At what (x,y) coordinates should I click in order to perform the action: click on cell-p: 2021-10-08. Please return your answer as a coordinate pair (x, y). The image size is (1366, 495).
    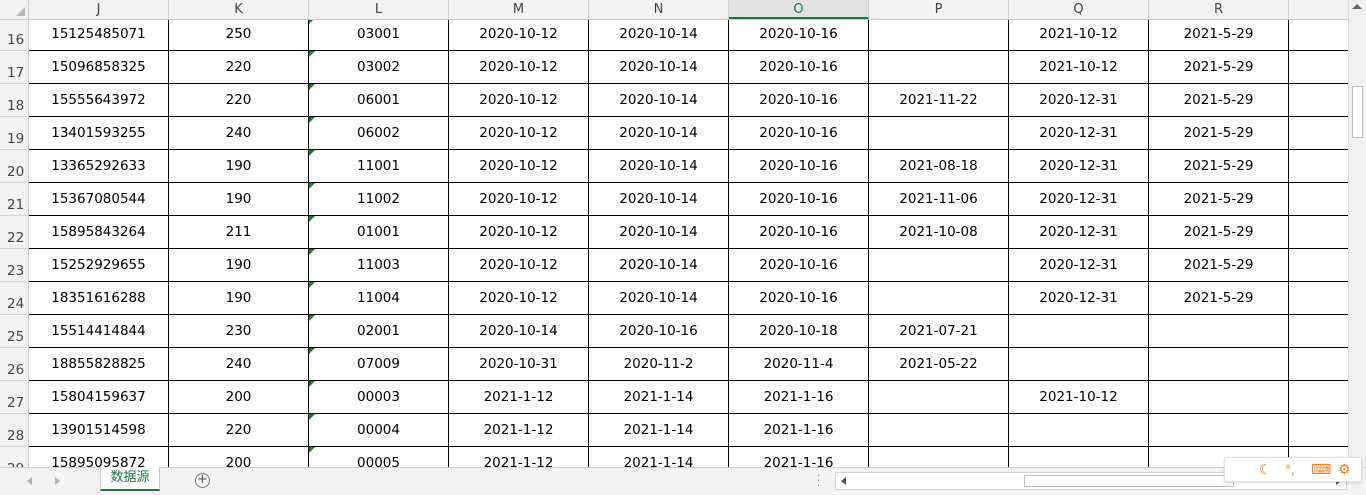
    Looking at the image, I should click on (939, 232).